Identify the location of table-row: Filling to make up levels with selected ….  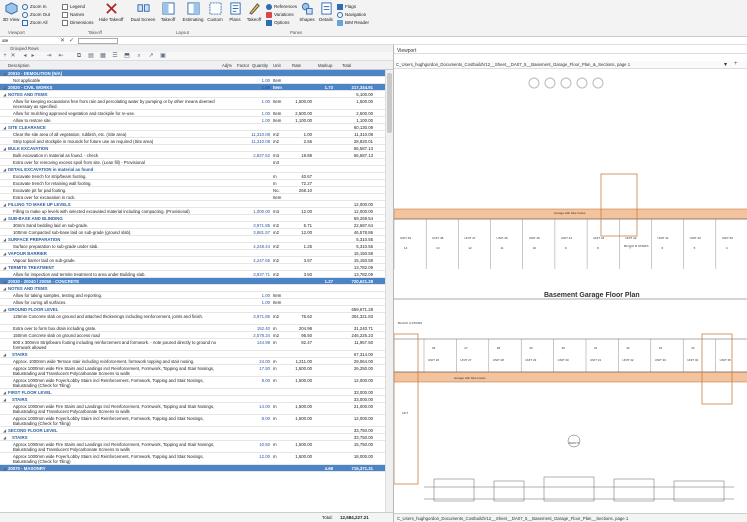
(192, 211).